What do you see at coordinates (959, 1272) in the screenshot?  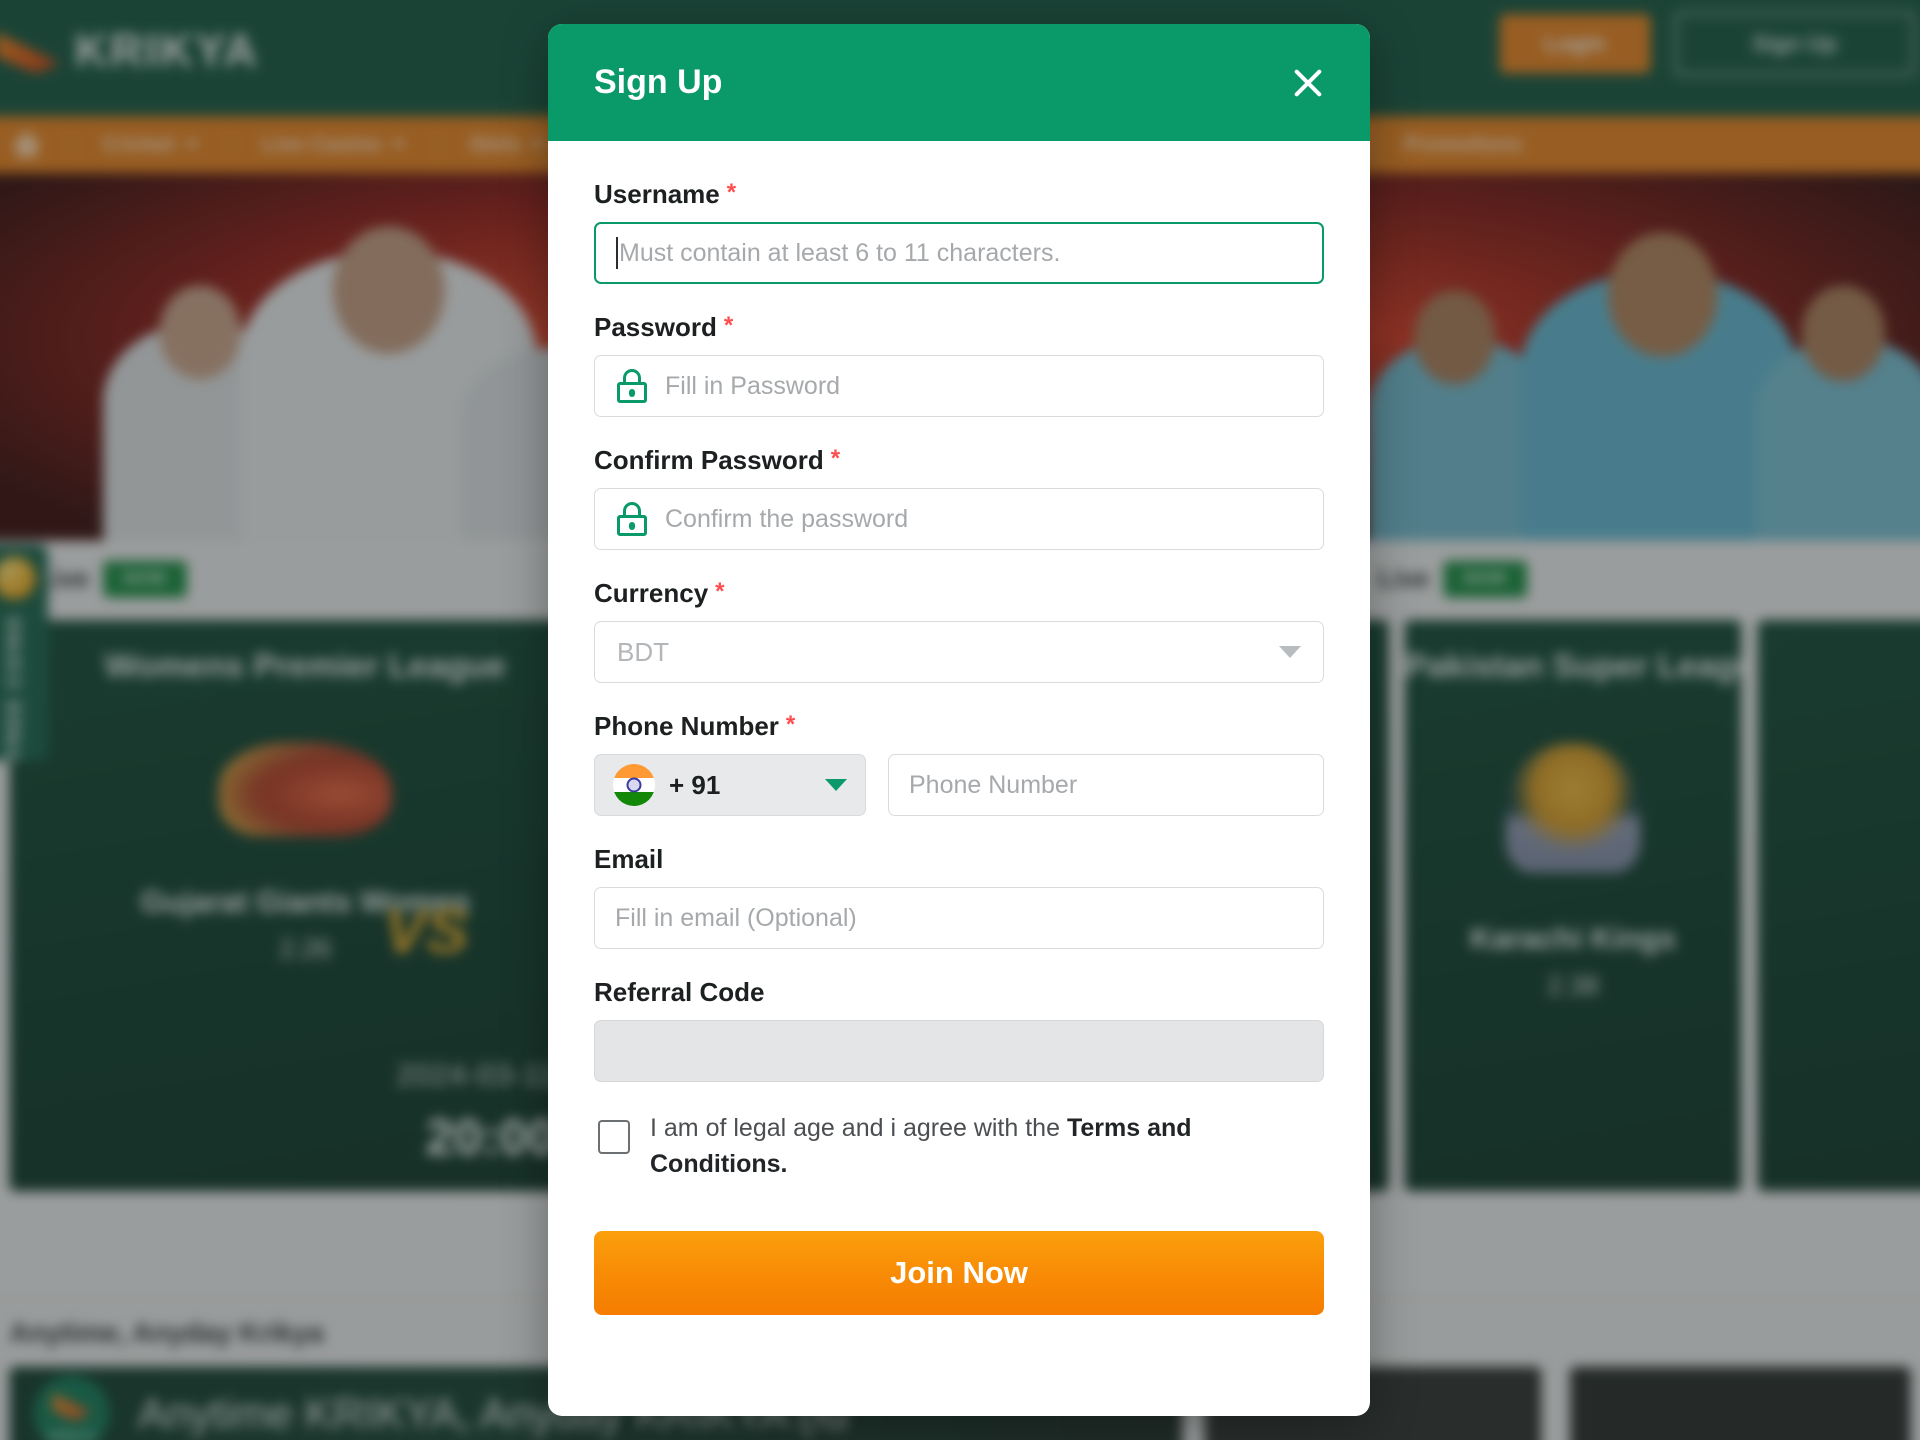 I see `join-now-button: Join Now` at bounding box center [959, 1272].